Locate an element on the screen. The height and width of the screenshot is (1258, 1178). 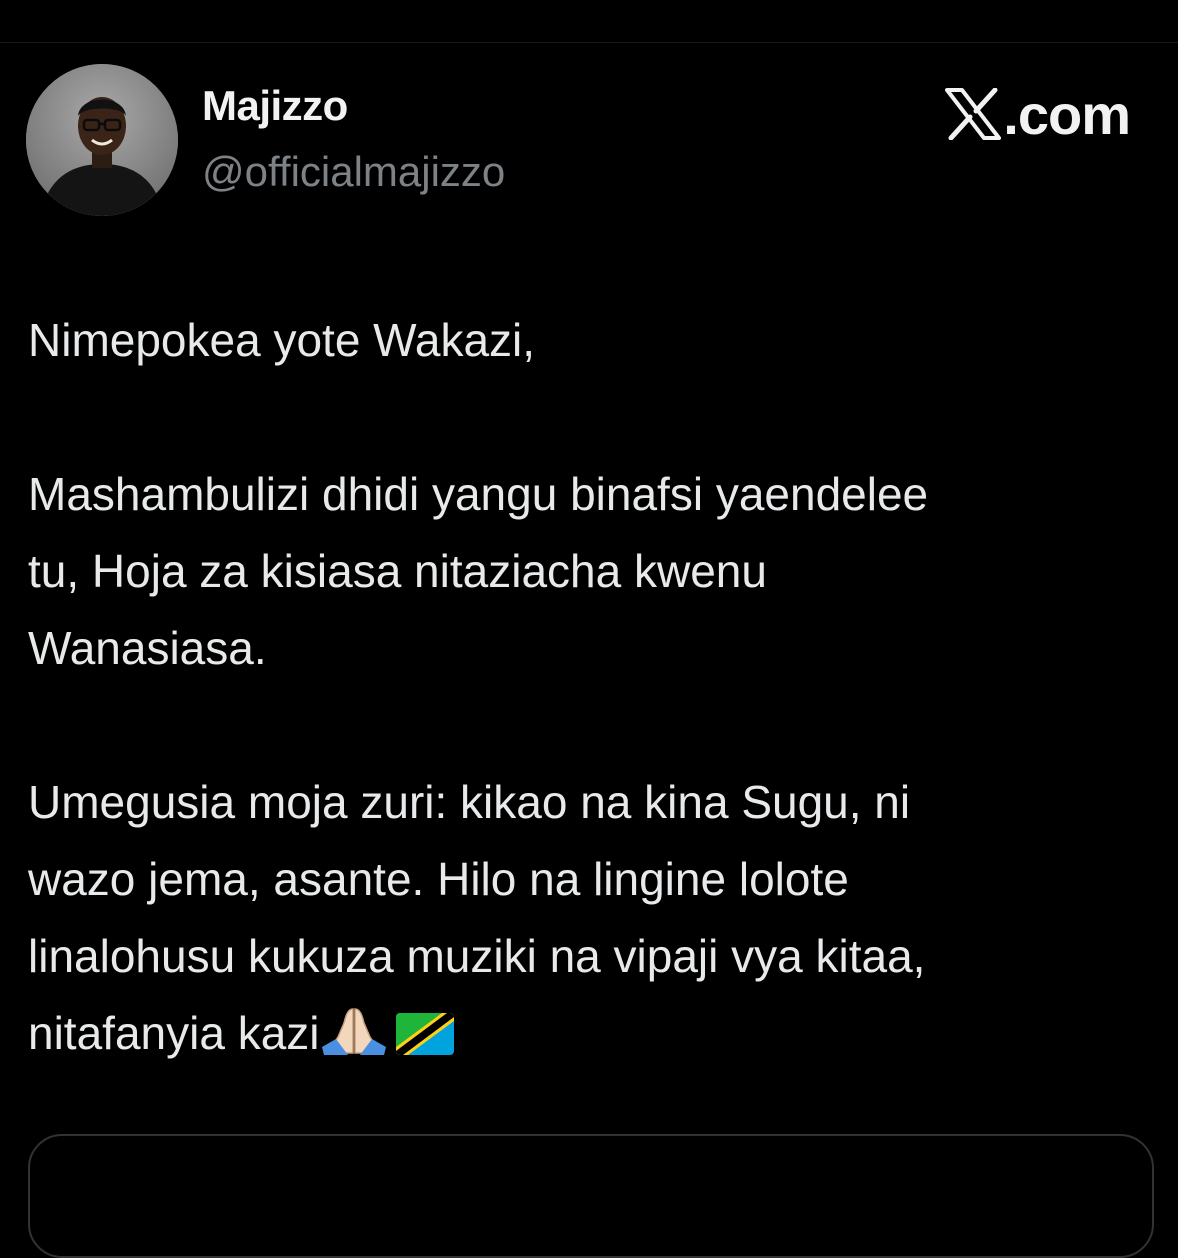
tweet-line: nitafanyia kazi is located at coordinates (174, 1033).